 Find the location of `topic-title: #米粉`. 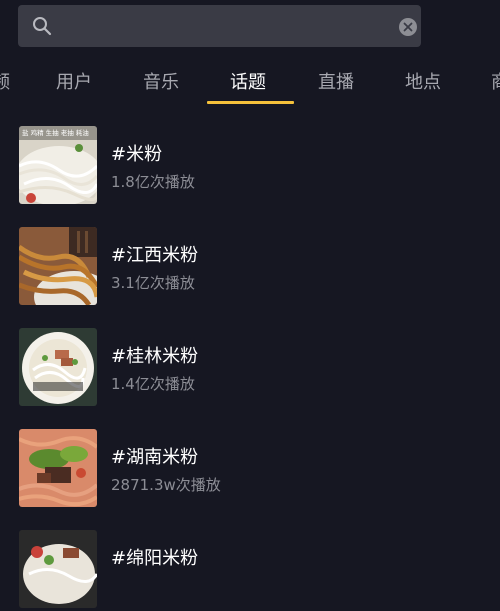

topic-title: #米粉 is located at coordinates (137, 154).